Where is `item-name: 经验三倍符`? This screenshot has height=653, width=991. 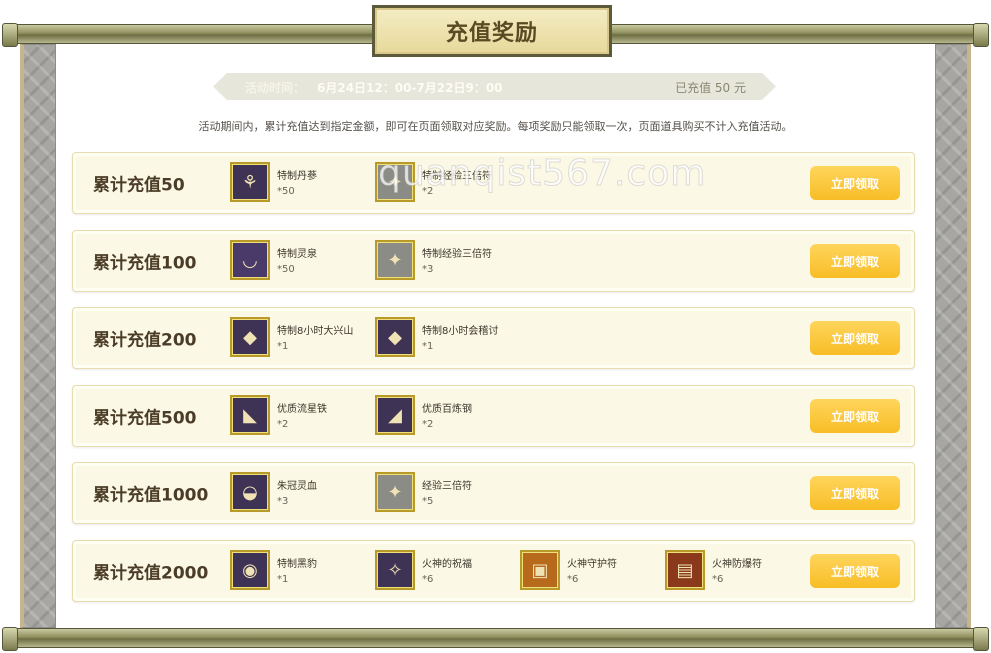
item-name: 经验三倍符 is located at coordinates (447, 486).